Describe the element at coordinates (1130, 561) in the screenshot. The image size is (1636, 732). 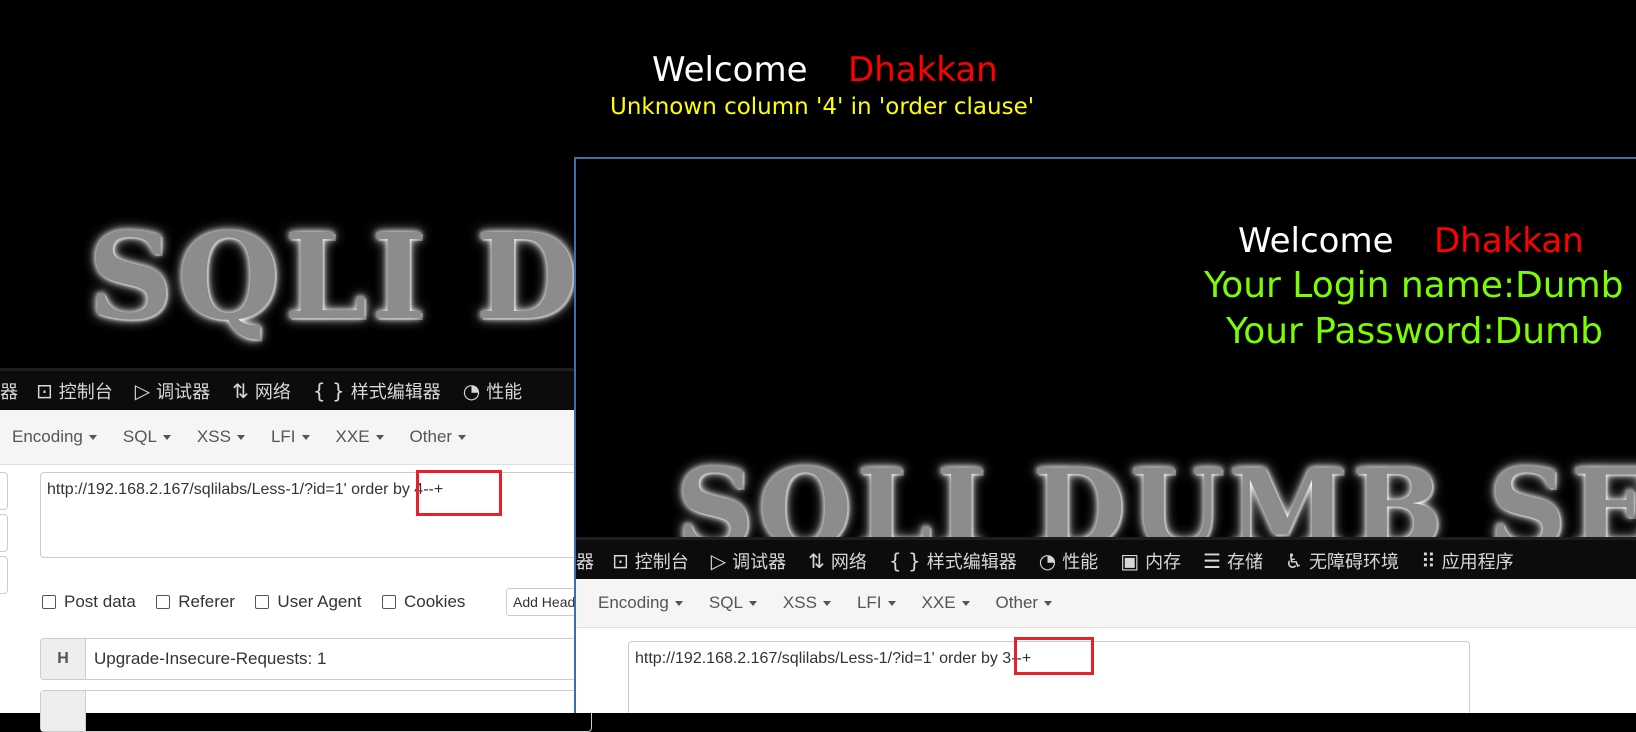
I see `memory-icon: ▣` at that location.